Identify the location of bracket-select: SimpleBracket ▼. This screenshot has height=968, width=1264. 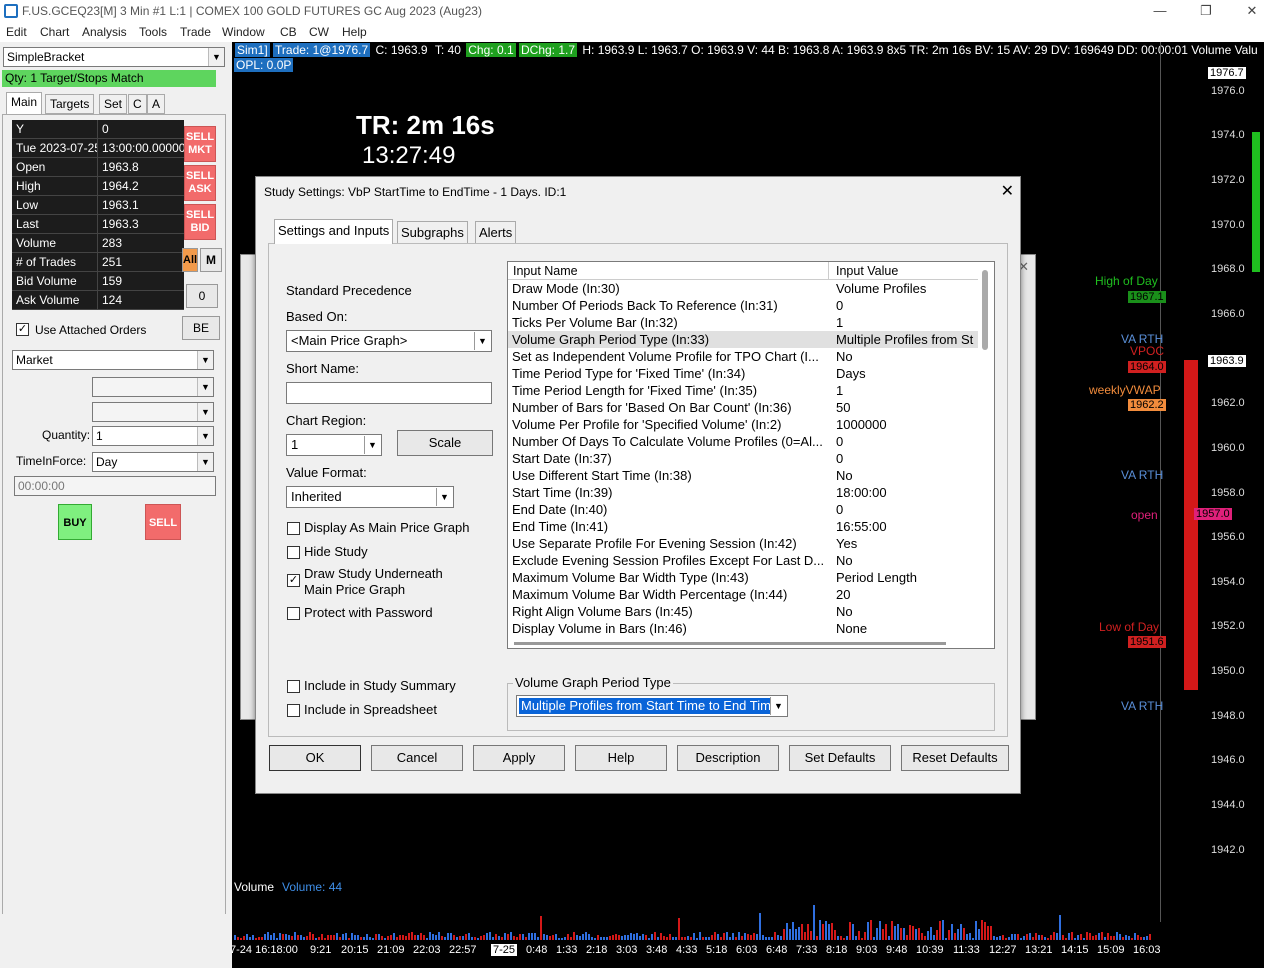
(114, 57).